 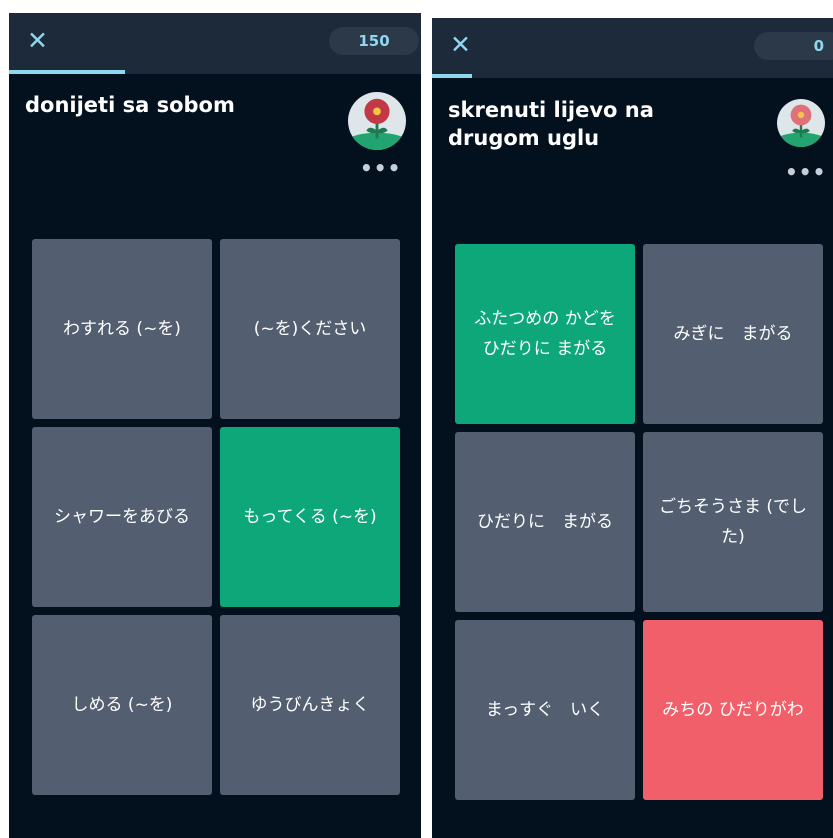 I want to click on top-bar: ✕ 150, so click(x=215, y=43).